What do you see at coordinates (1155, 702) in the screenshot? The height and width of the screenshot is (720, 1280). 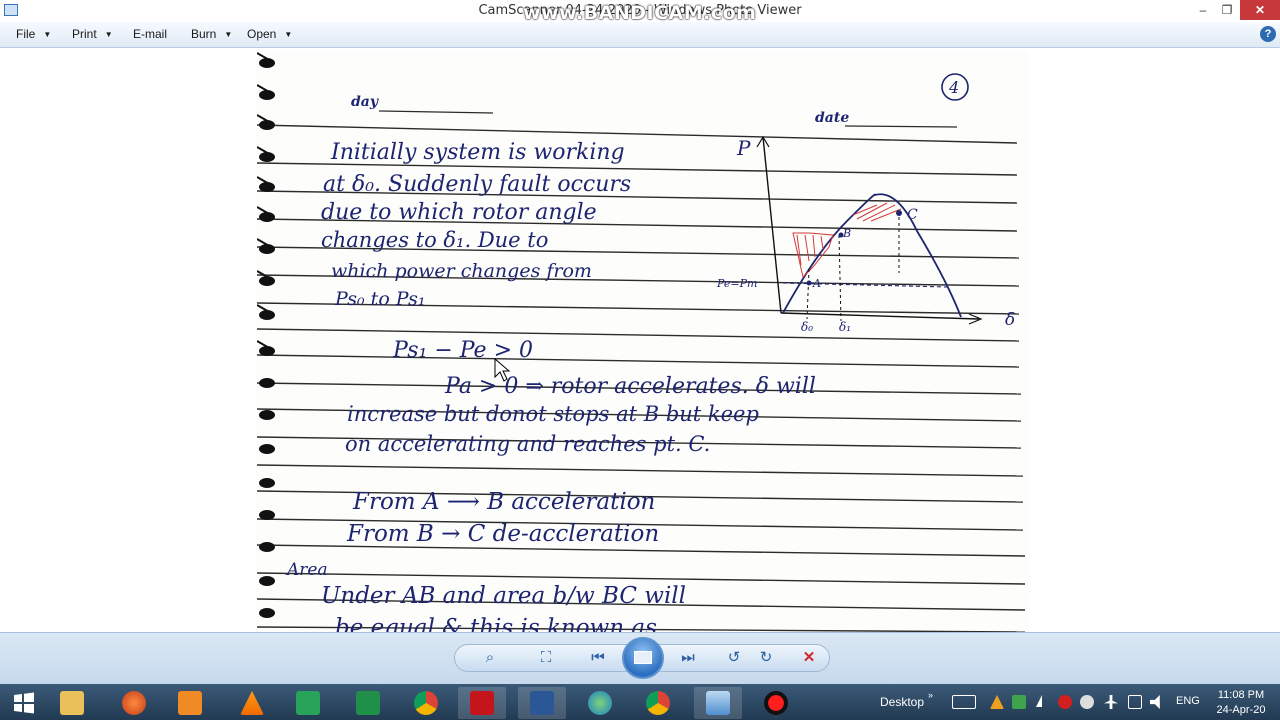 I see `volume-icon` at bounding box center [1155, 702].